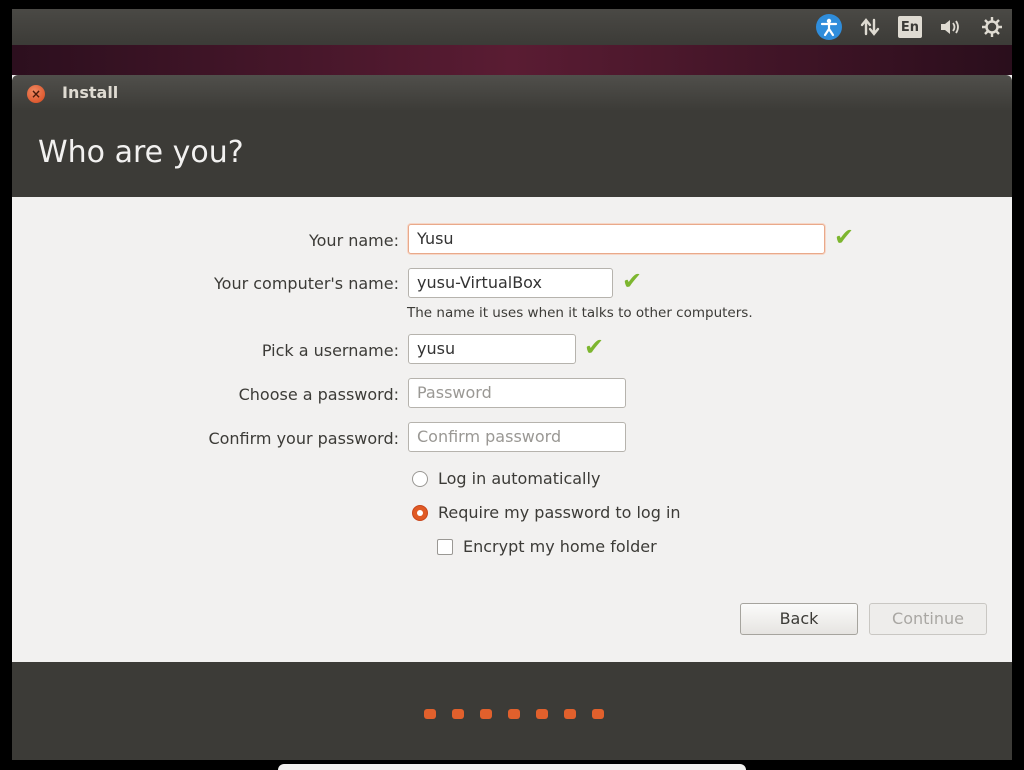 The width and height of the screenshot is (1024, 770). What do you see at coordinates (512, 27) in the screenshot?
I see `top-panel: En` at bounding box center [512, 27].